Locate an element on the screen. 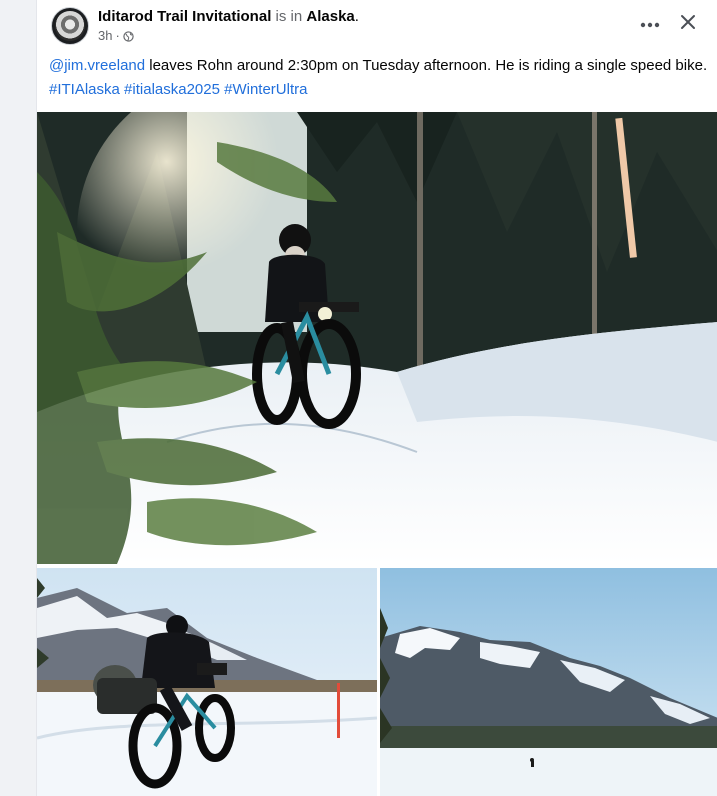 The image size is (717, 796). photo-mountain-lake is located at coordinates (548, 682).